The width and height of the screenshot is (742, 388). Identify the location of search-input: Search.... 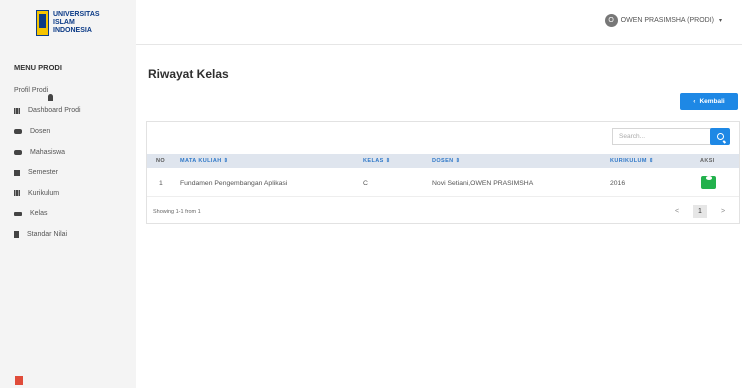
(662, 136).